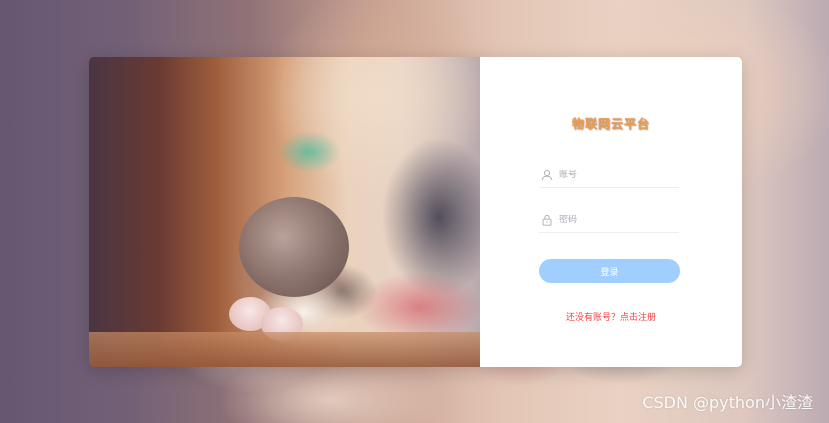 Image resolution: width=829 pixels, height=423 pixels. I want to click on photo-floor, so click(284, 349).